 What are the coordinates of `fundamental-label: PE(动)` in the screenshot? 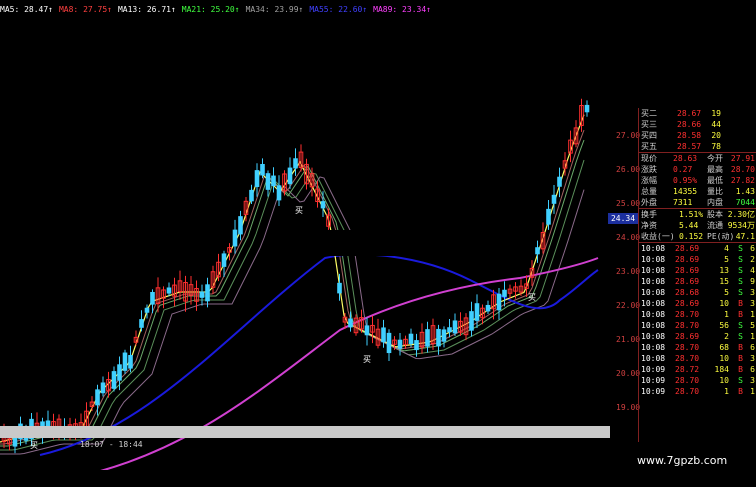 It's located at (721, 236).